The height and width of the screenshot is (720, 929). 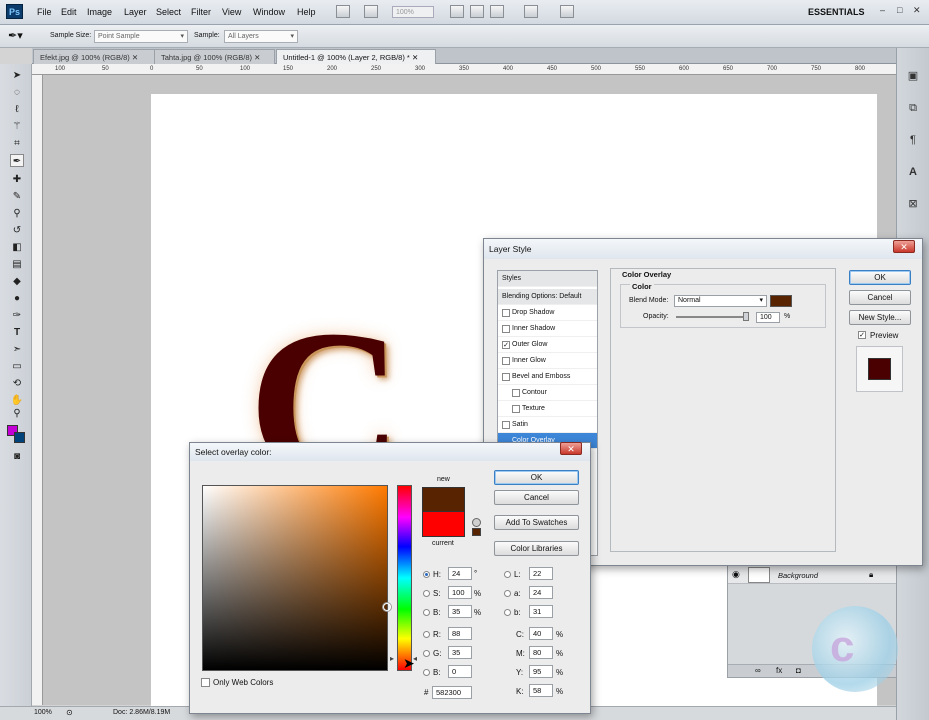 What do you see at coordinates (460, 633) in the screenshot?
I see `red-field: 88` at bounding box center [460, 633].